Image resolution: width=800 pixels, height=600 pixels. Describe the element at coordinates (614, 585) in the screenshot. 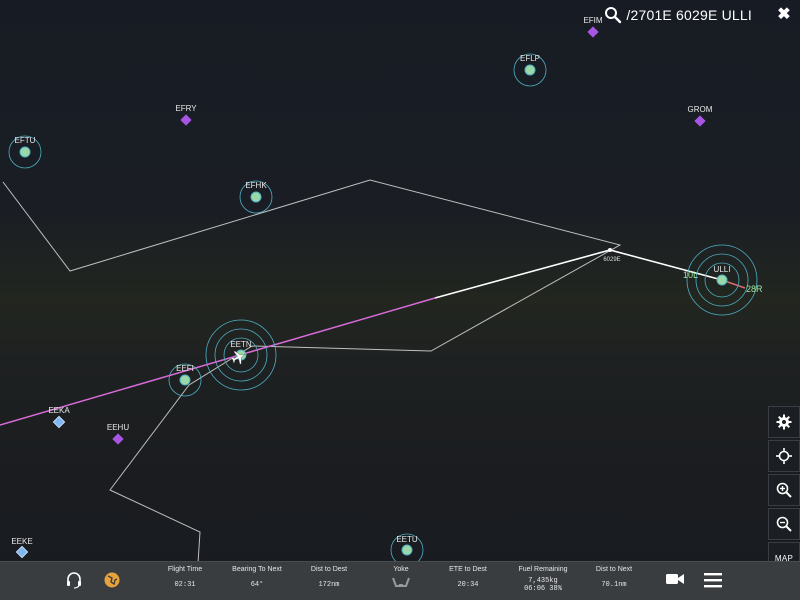

I see `stat-value: 70.1nm` at that location.